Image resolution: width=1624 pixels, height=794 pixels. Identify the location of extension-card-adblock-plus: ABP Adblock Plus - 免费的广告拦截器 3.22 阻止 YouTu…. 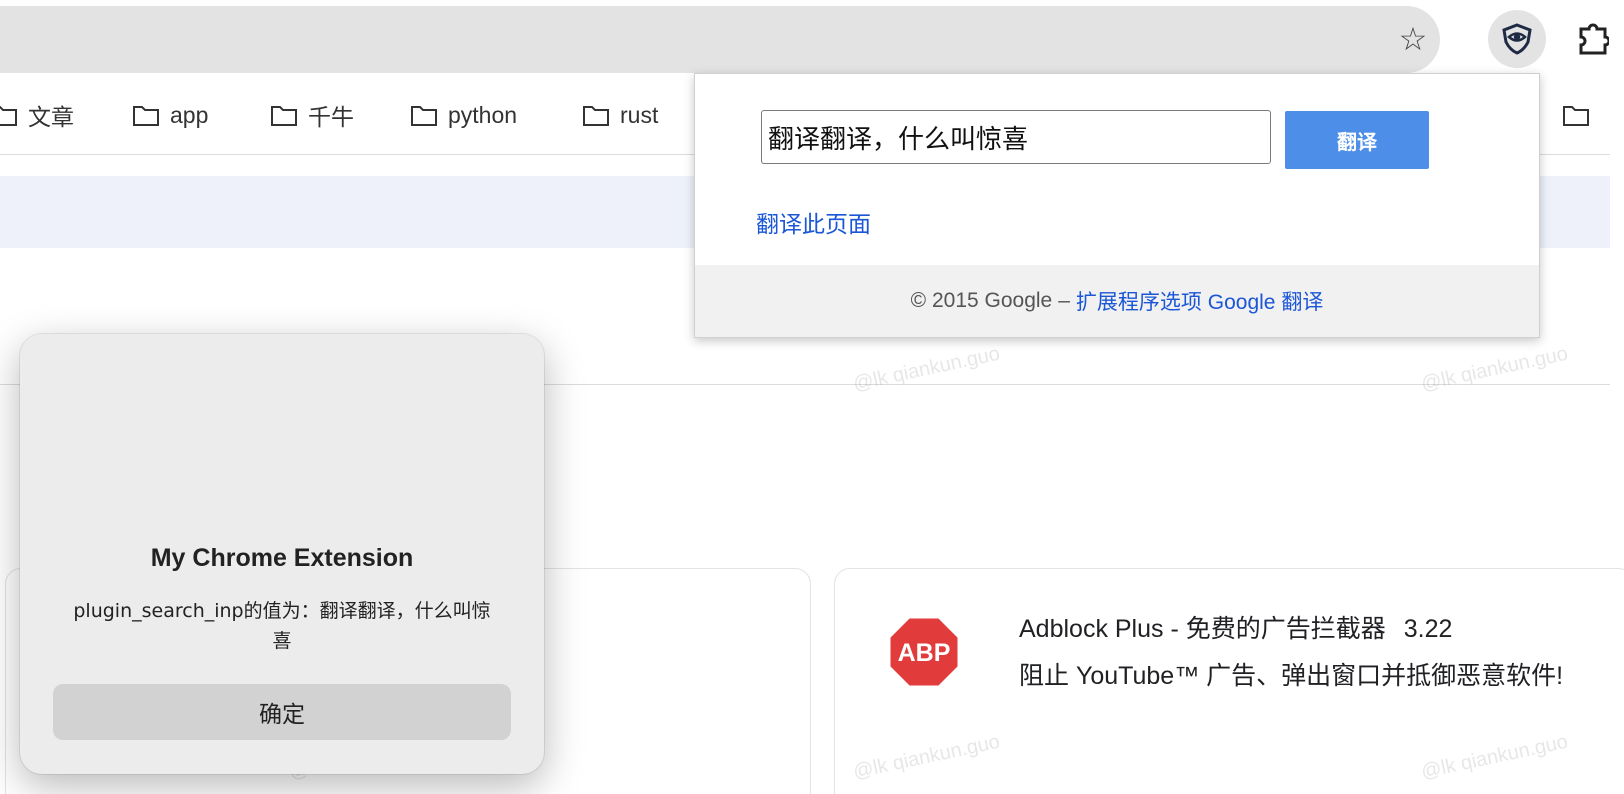
(1229, 681).